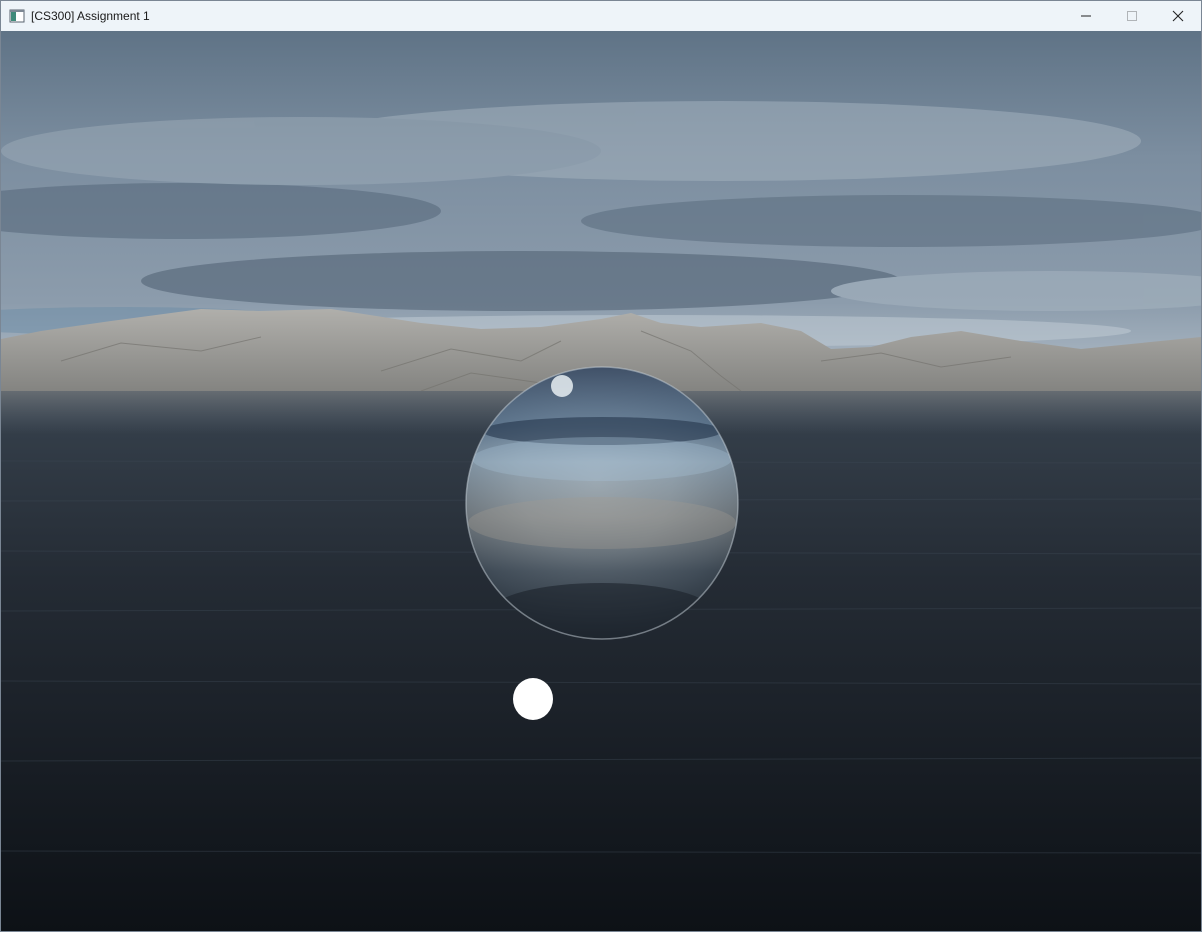  I want to click on close-icon, so click(1178, 16).